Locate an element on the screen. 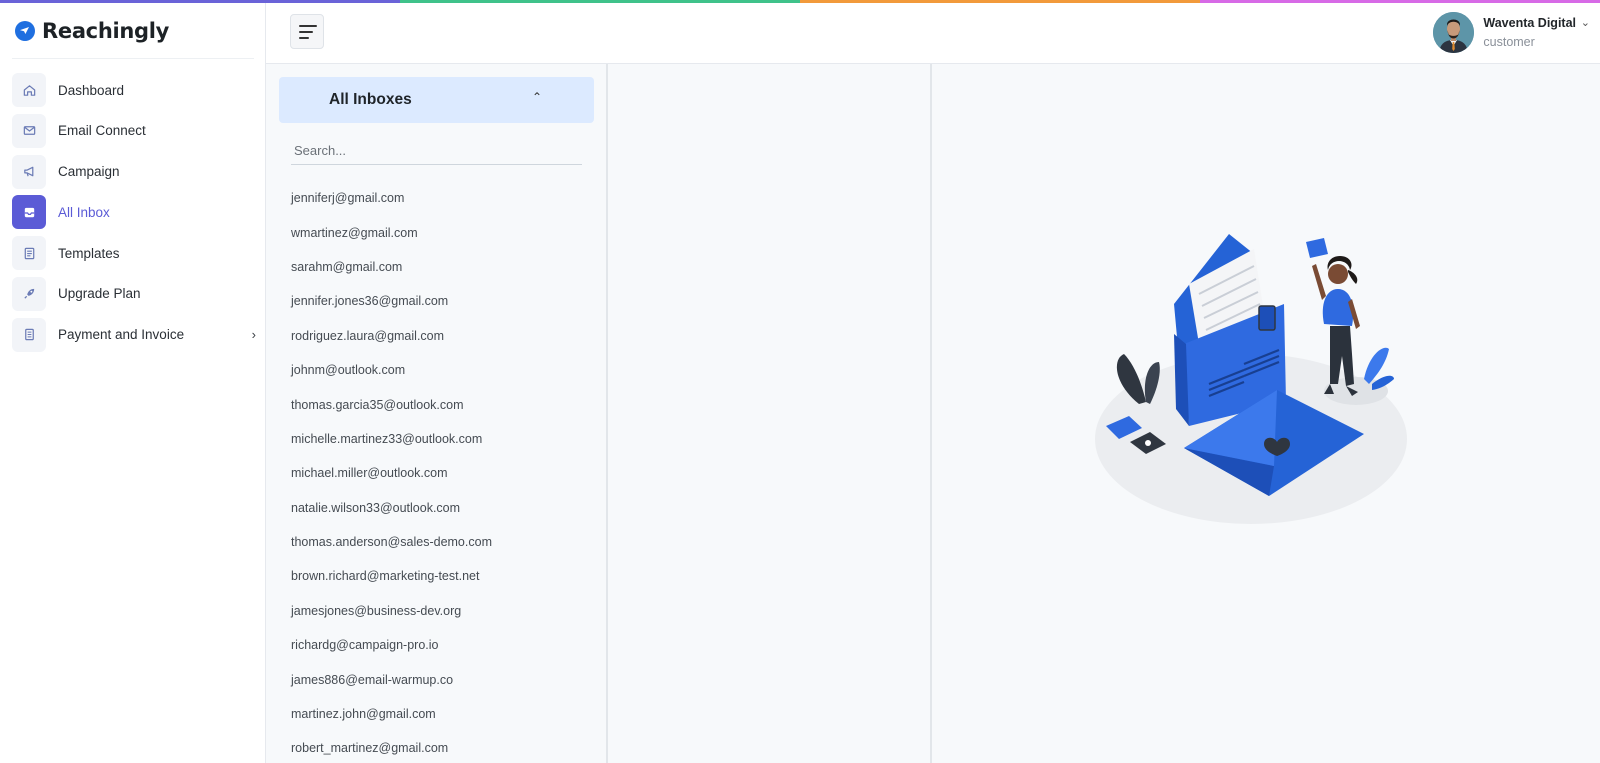  sidebar-item-label: Payment and Invoice is located at coordinates (121, 335).